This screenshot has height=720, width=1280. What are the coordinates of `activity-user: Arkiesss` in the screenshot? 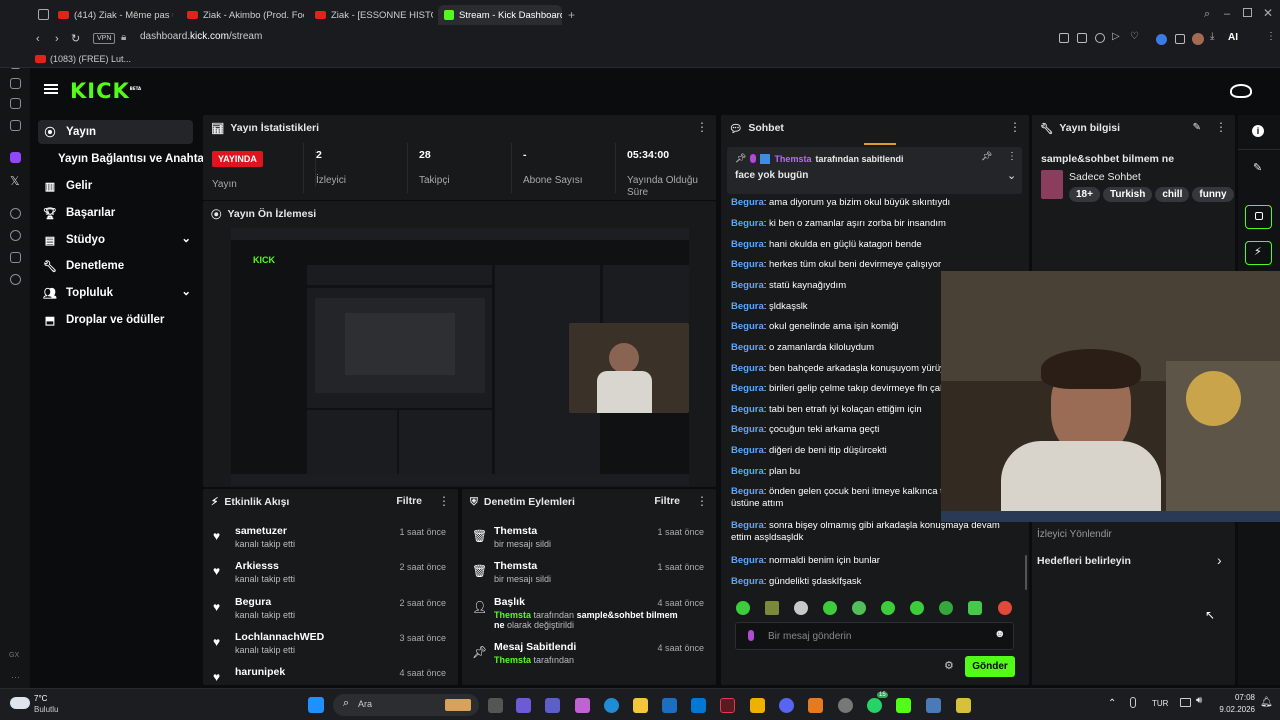 It's located at (257, 566).